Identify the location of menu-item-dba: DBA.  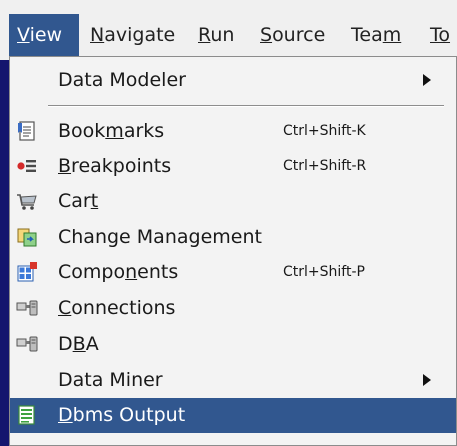
(233, 344).